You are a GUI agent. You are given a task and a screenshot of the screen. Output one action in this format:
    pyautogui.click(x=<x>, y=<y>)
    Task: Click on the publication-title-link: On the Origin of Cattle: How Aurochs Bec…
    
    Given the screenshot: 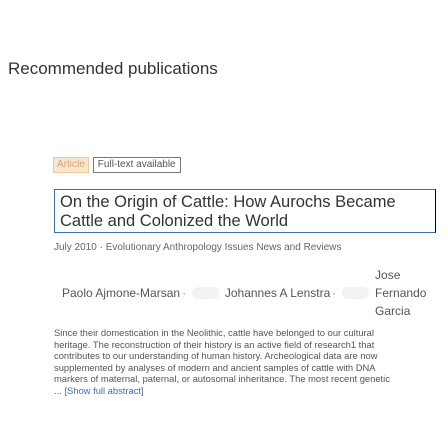 What is the action you would take?
    pyautogui.click(x=245, y=211)
    